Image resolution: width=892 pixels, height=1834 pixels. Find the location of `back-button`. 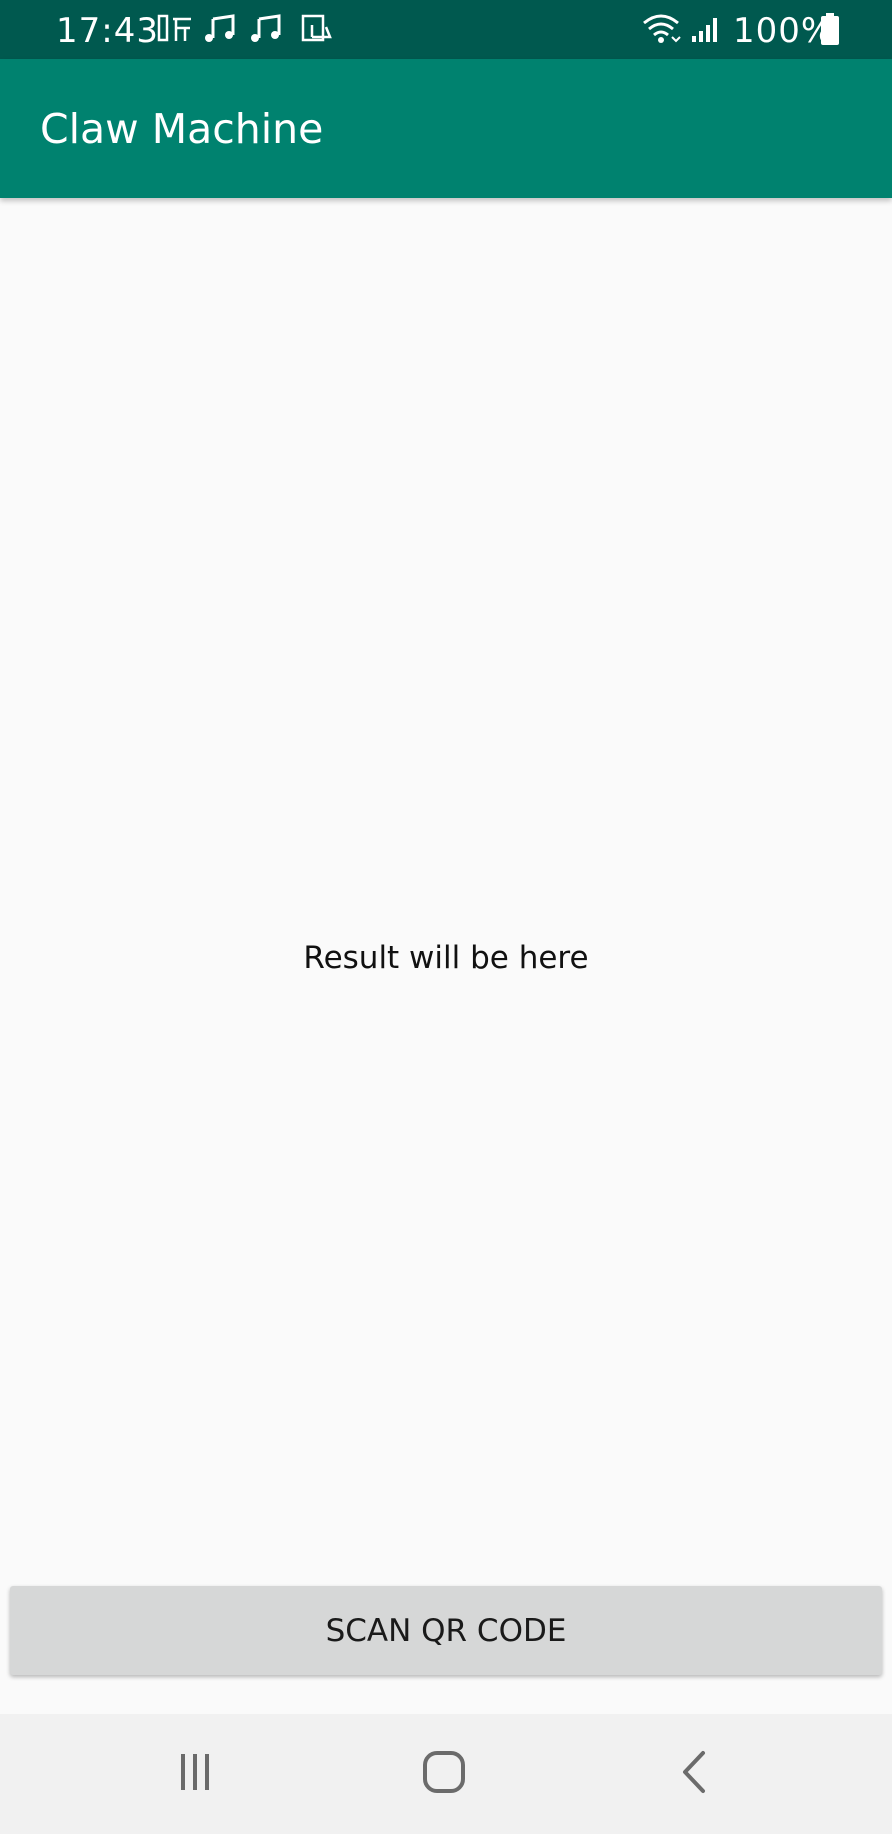

back-button is located at coordinates (694, 1774).